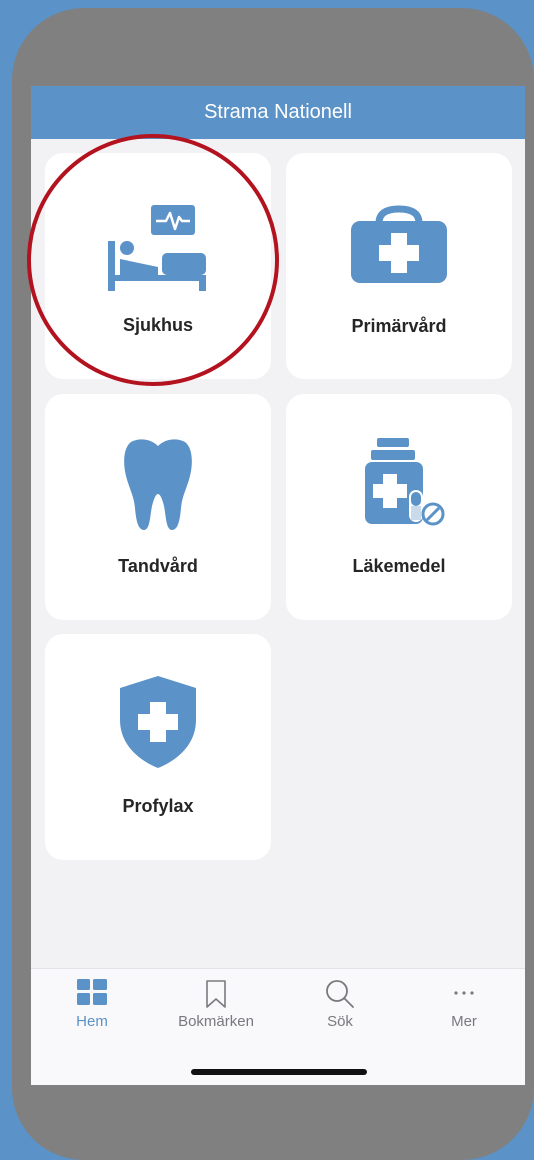  I want to click on tile-profylax: Profylax, so click(158, 747).